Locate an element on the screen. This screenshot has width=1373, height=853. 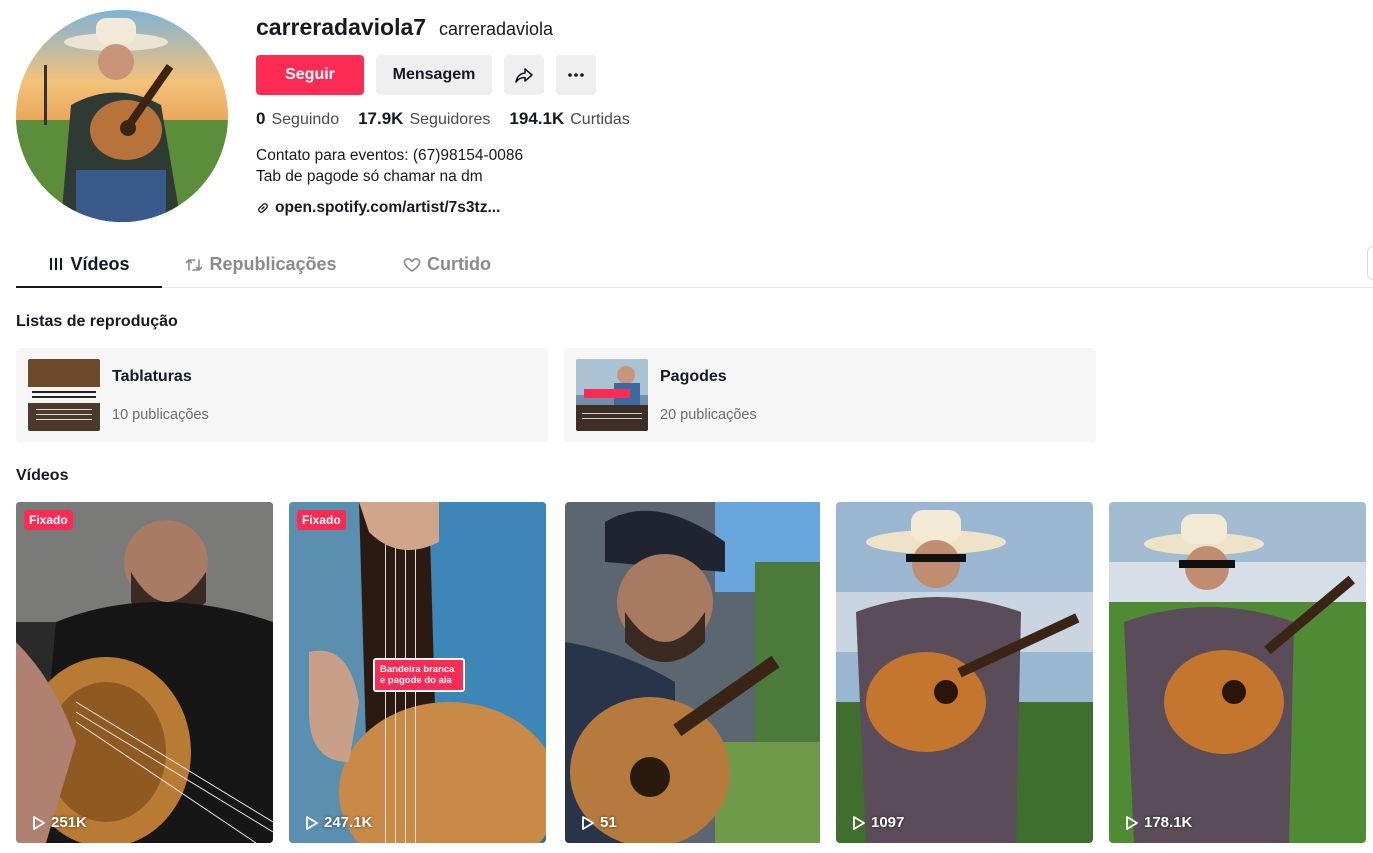
stat-value: 0 is located at coordinates (261, 118).